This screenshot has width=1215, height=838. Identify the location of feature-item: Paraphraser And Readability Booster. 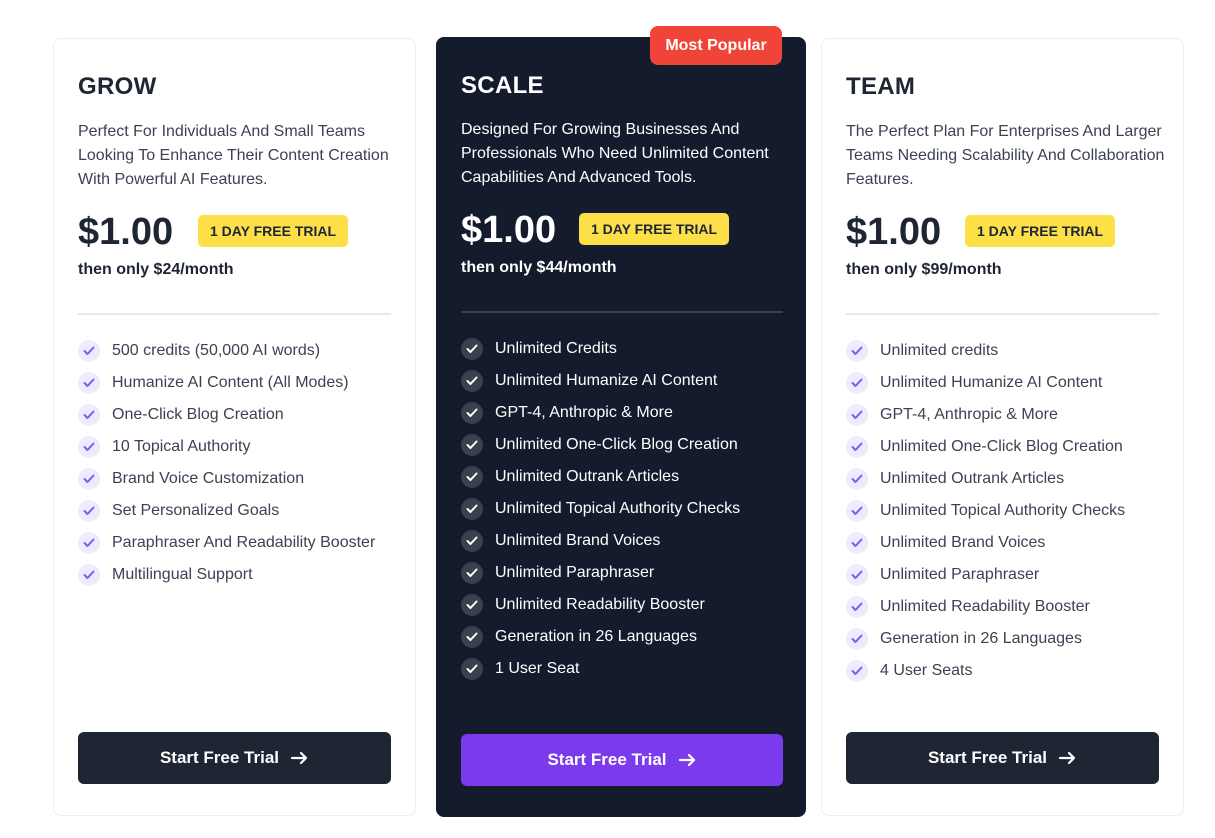
(226, 543).